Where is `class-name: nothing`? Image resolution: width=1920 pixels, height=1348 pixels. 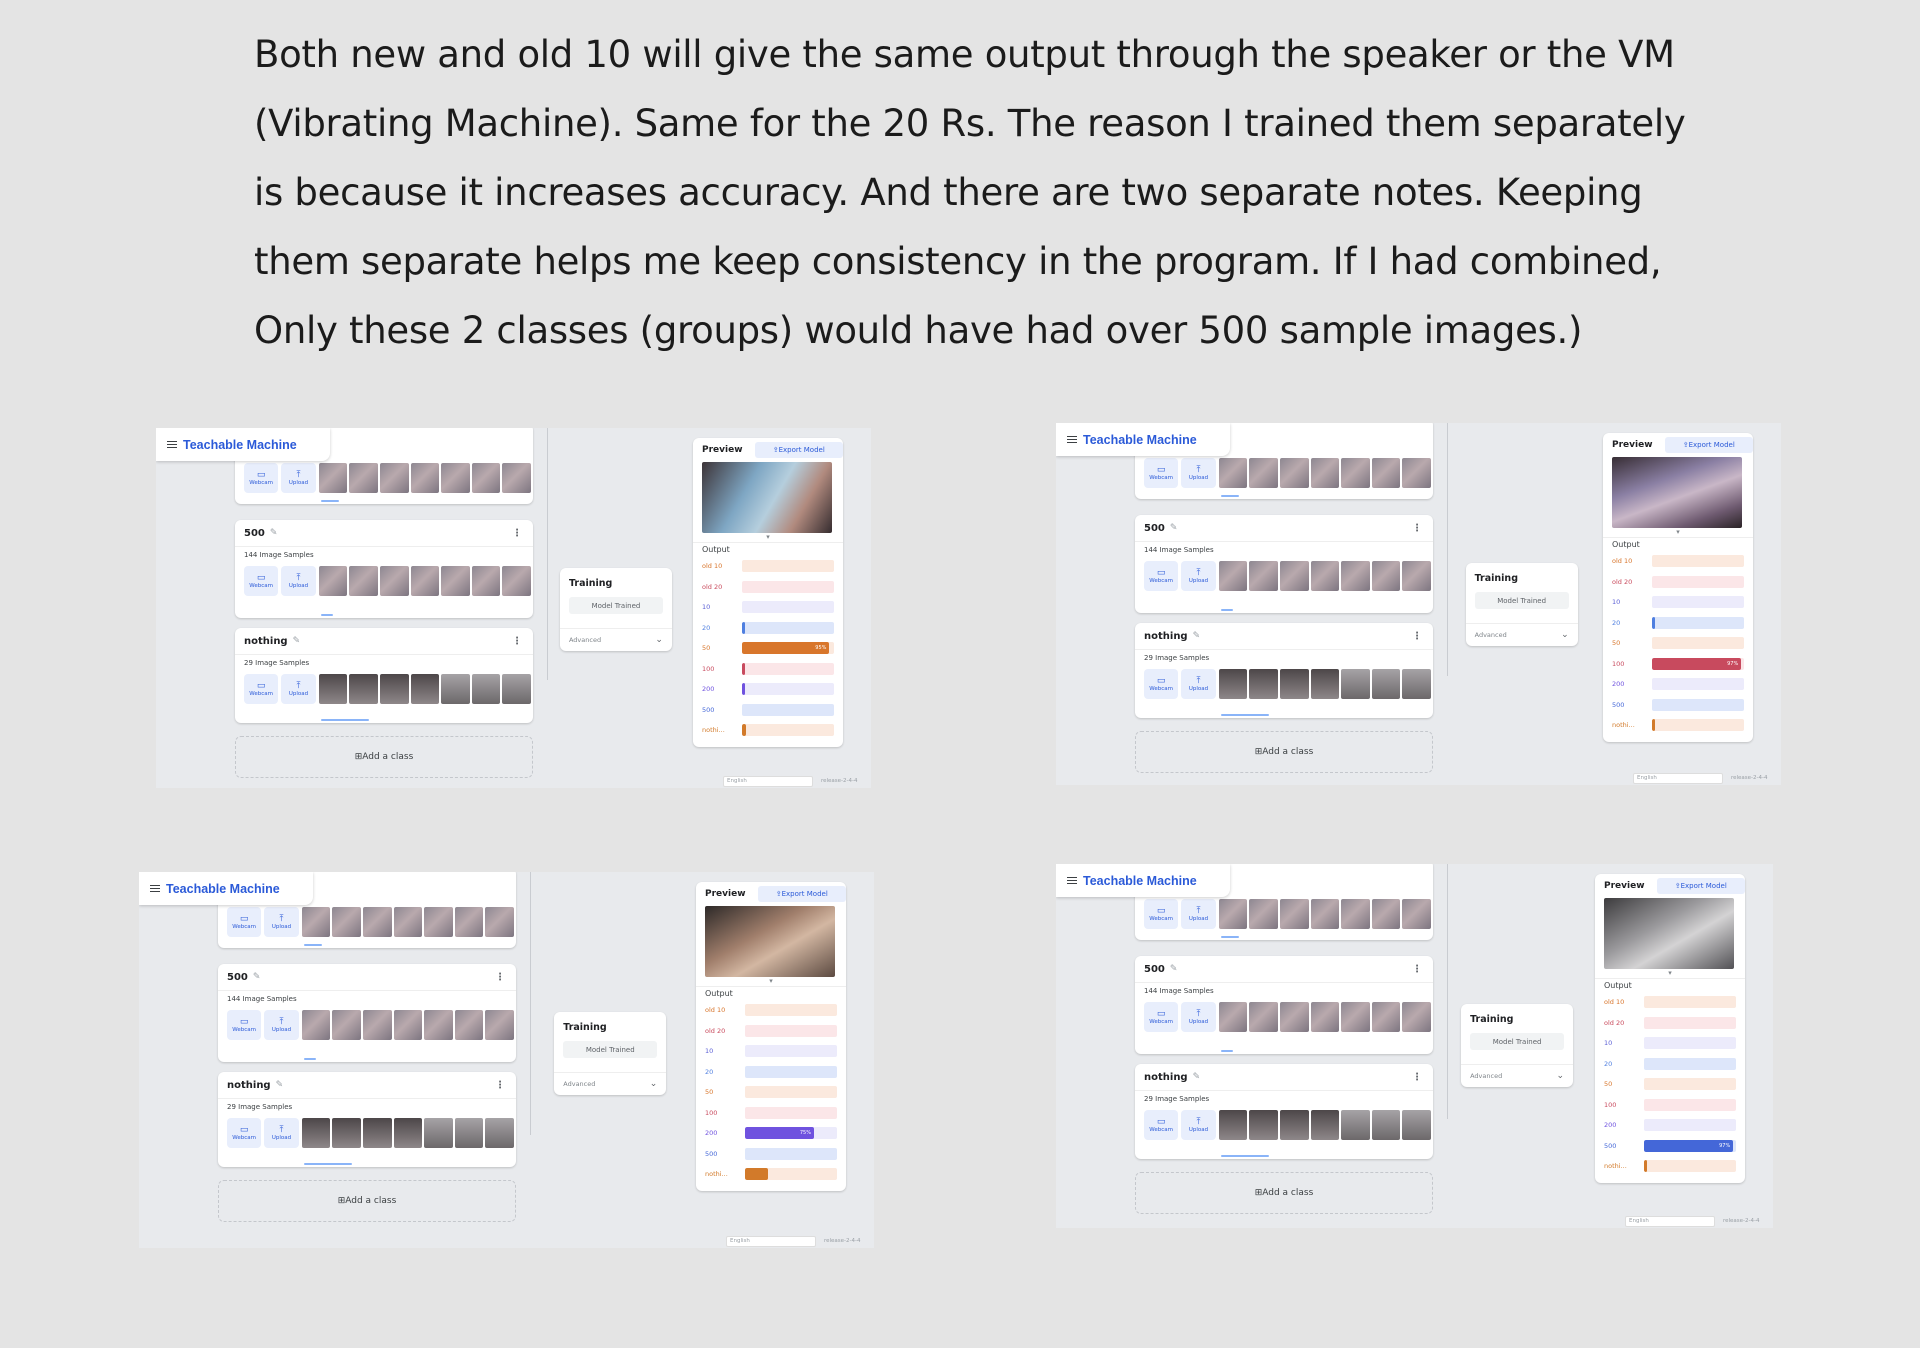 class-name: nothing is located at coordinates (249, 1085).